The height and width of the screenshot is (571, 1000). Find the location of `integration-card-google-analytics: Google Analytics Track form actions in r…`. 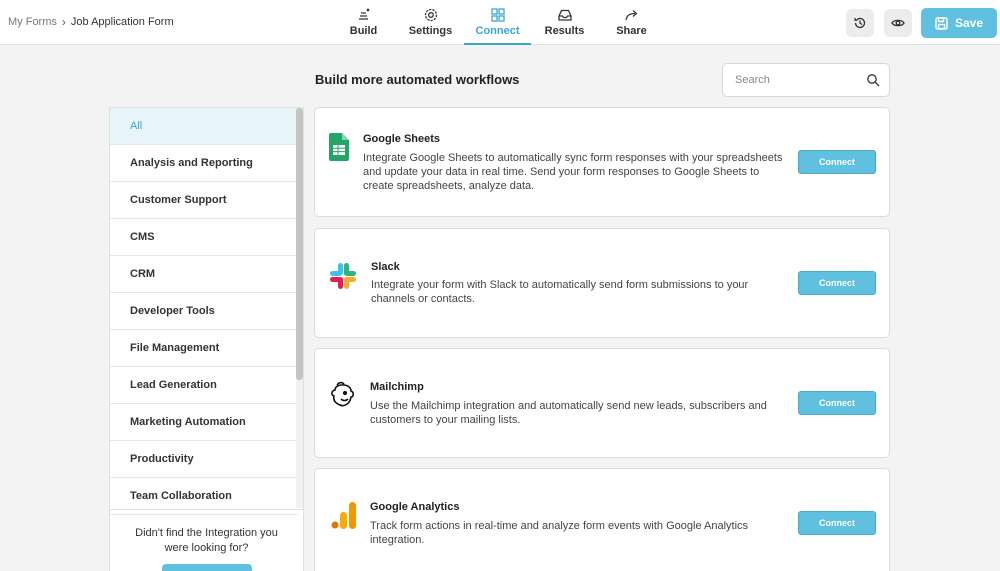

integration-card-google-analytics: Google Analytics Track form actions in r… is located at coordinates (602, 519).